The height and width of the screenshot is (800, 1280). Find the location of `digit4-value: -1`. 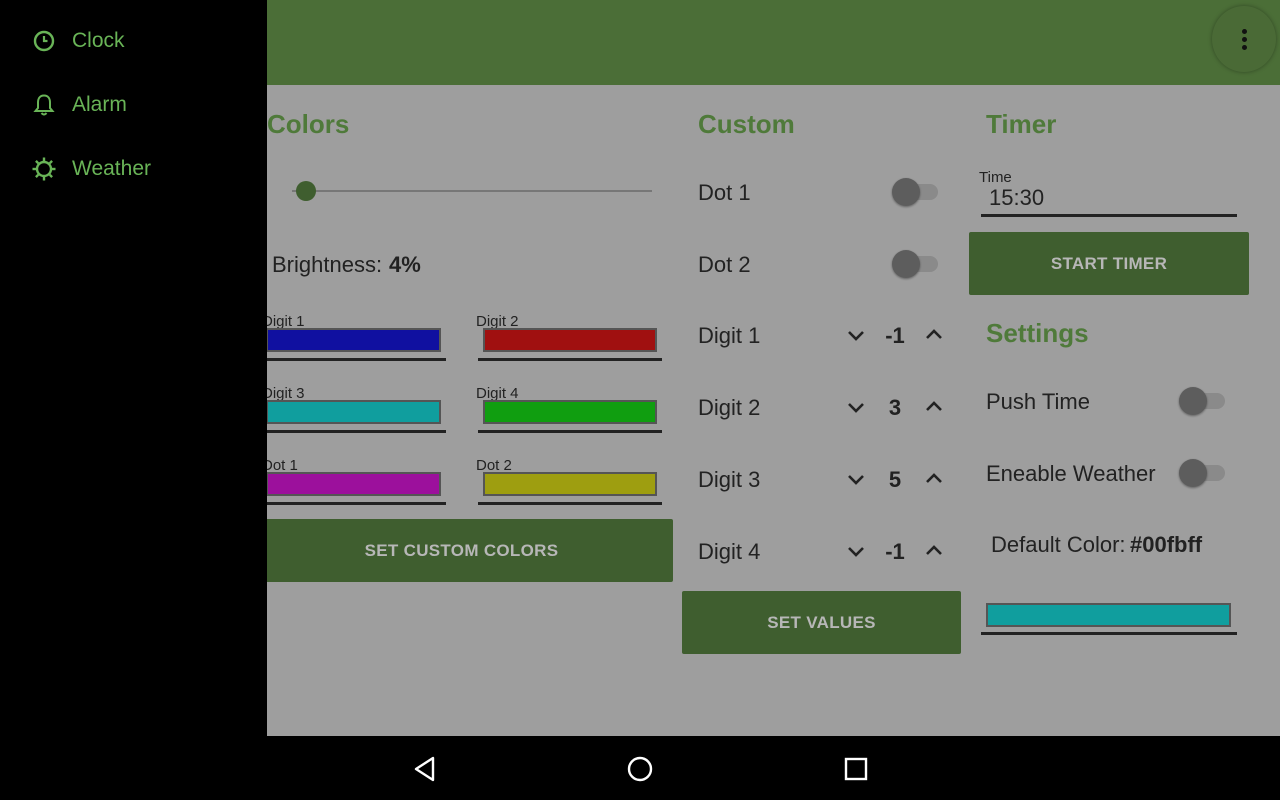

digit4-value: -1 is located at coordinates (895, 551).